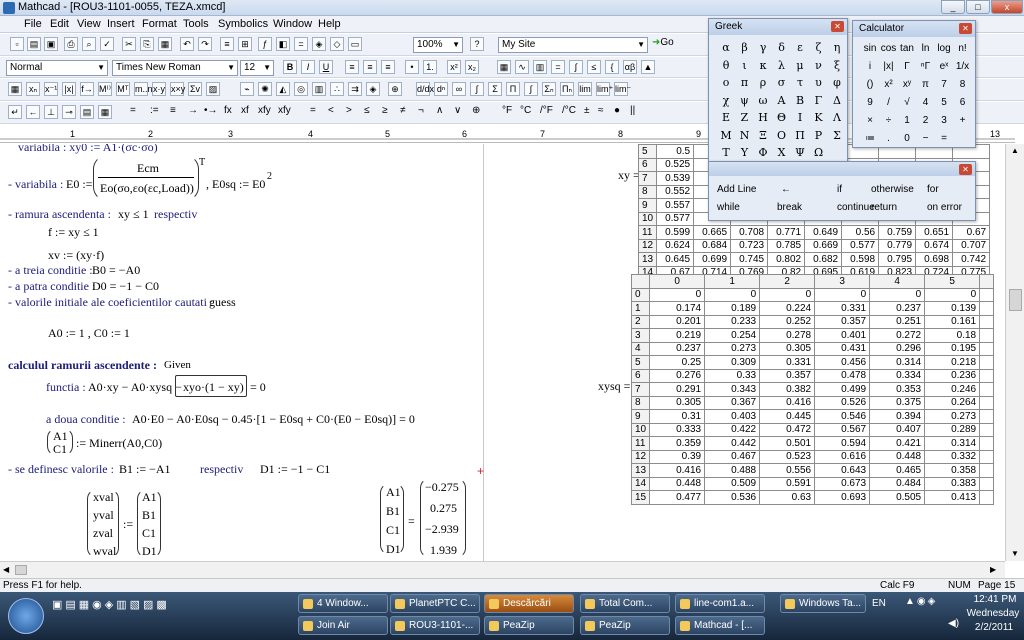 The height and width of the screenshot is (640, 1024). What do you see at coordinates (17, 44) in the screenshot?
I see `new-icon: ▫` at bounding box center [17, 44].